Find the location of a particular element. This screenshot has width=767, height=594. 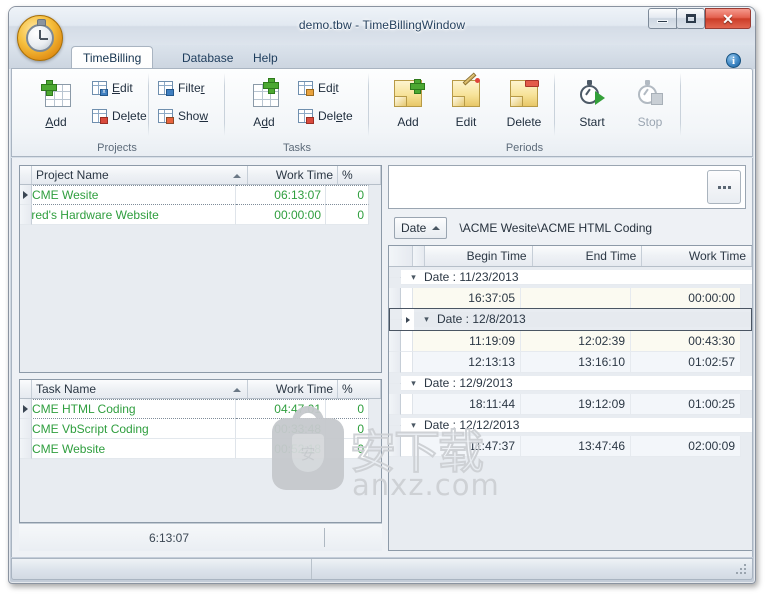

row-gutter is located at coordinates (407, 362).